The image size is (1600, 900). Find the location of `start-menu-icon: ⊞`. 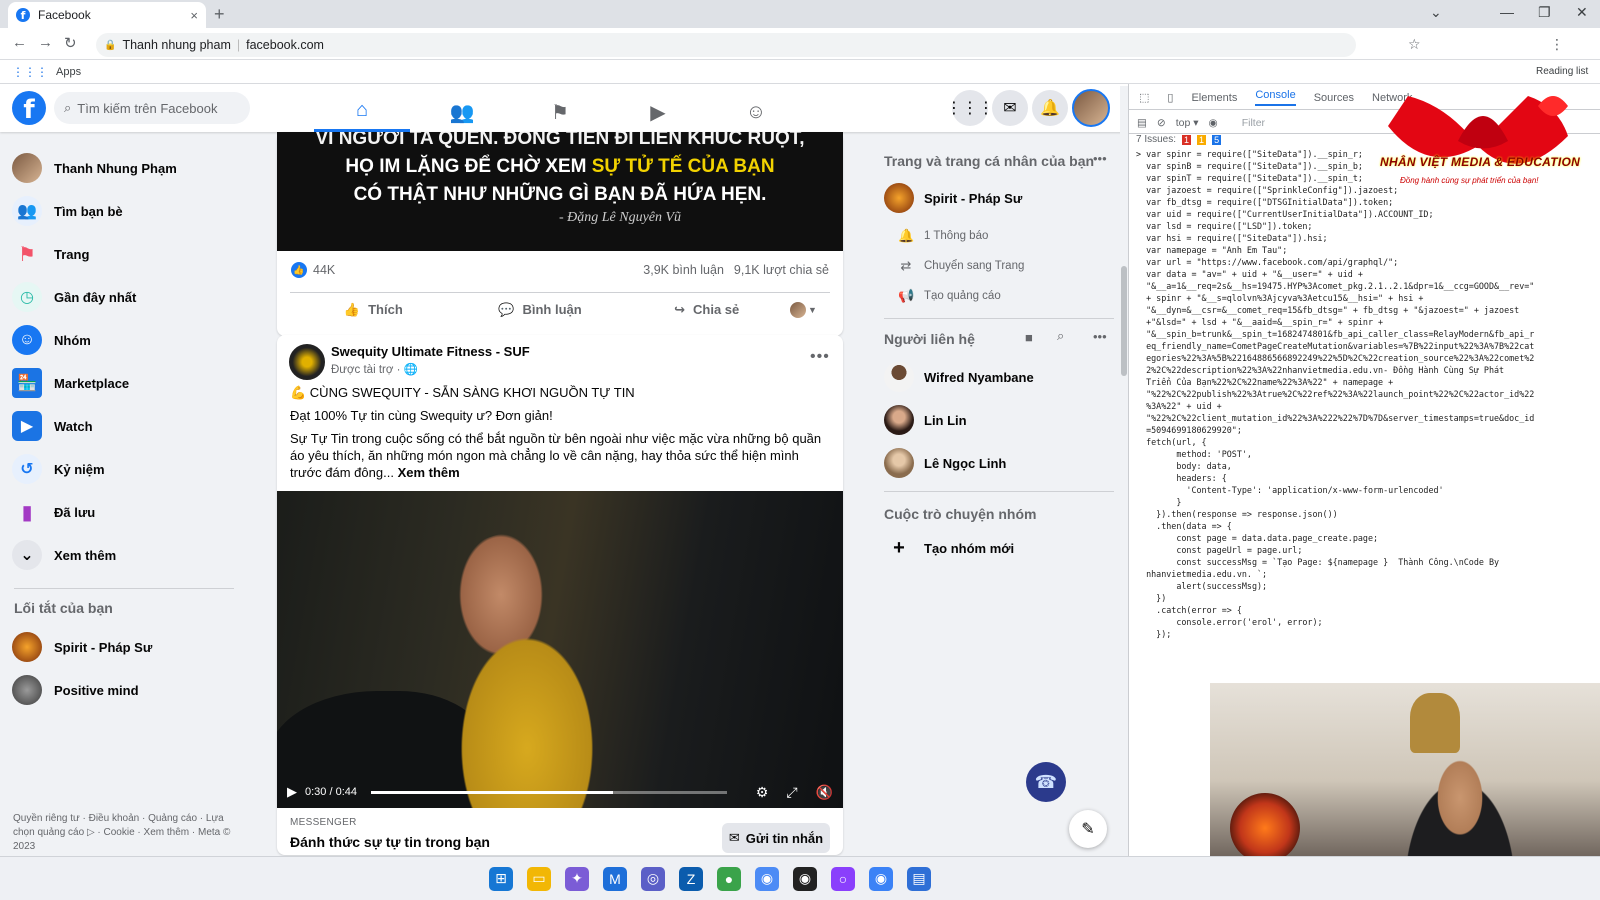

start-menu-icon: ⊞ is located at coordinates (501, 878).